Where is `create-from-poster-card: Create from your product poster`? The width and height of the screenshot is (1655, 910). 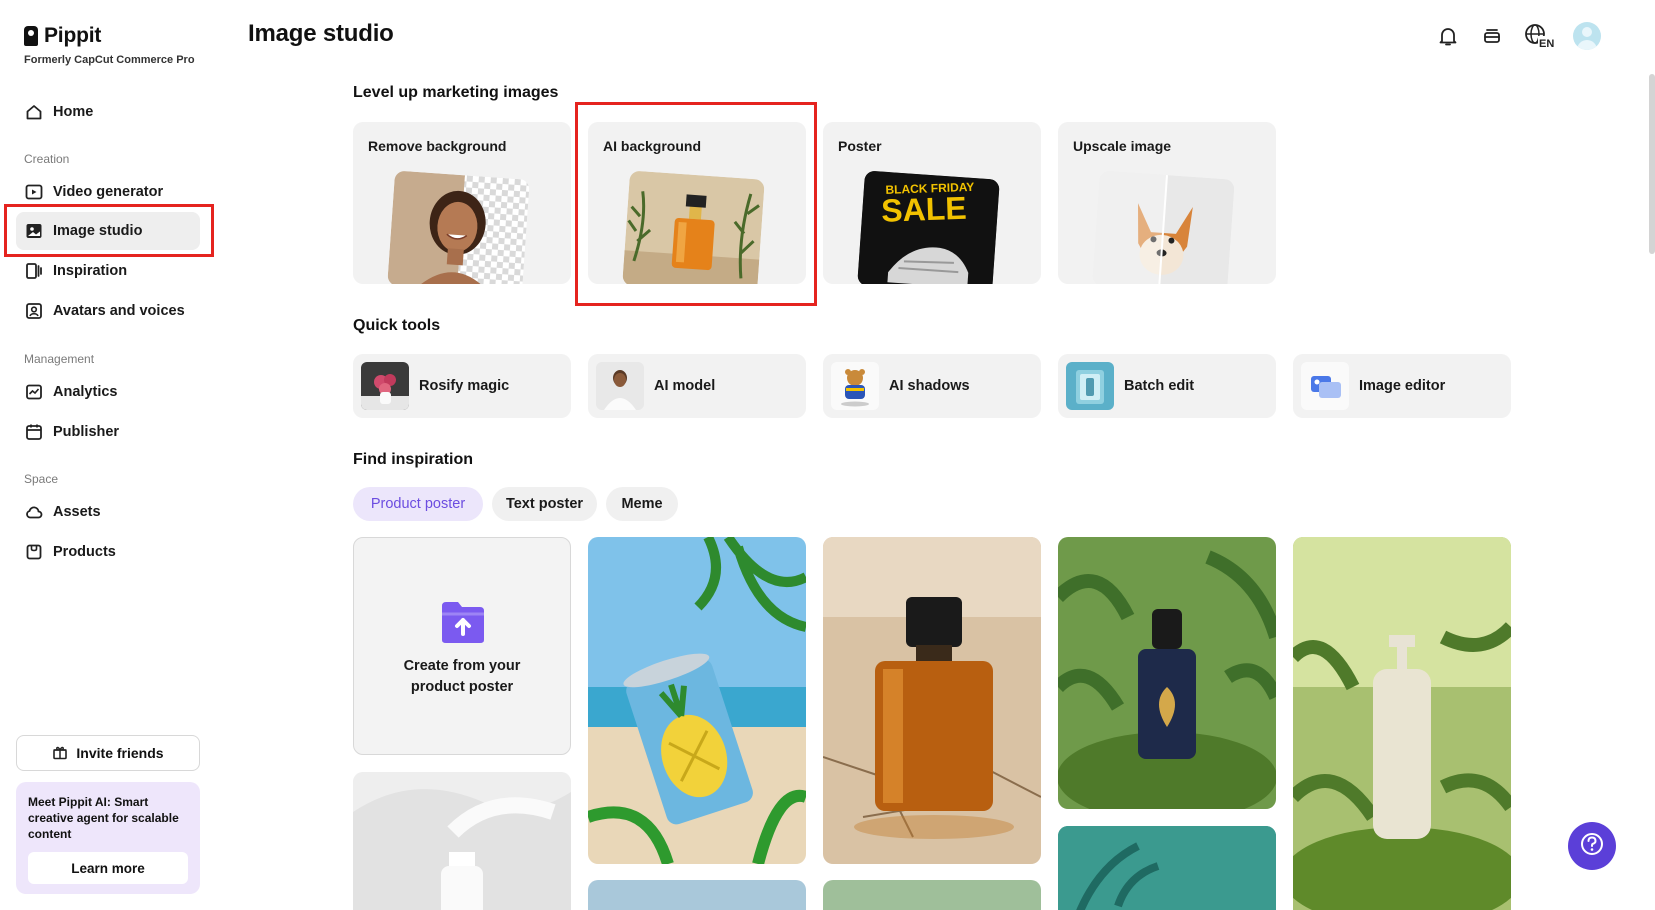 create-from-poster-card: Create from your product poster is located at coordinates (462, 646).